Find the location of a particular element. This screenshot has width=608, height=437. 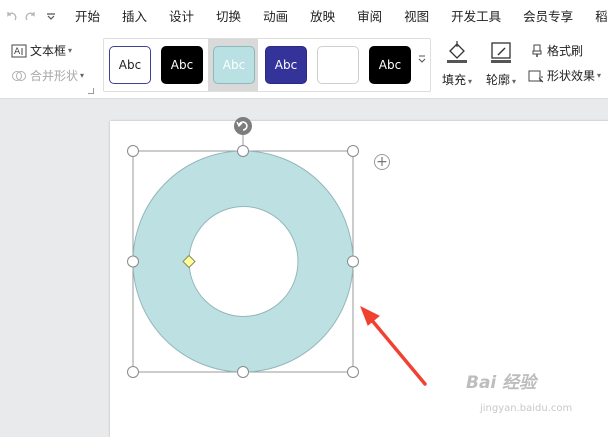

resize-handle-top-left is located at coordinates (133, 151).